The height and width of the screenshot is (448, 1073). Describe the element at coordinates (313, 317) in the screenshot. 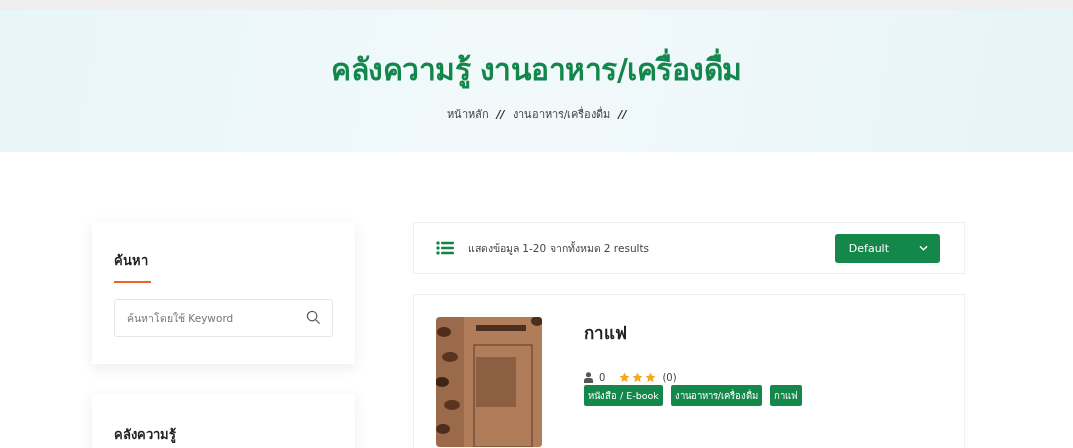

I see `search-icon` at that location.